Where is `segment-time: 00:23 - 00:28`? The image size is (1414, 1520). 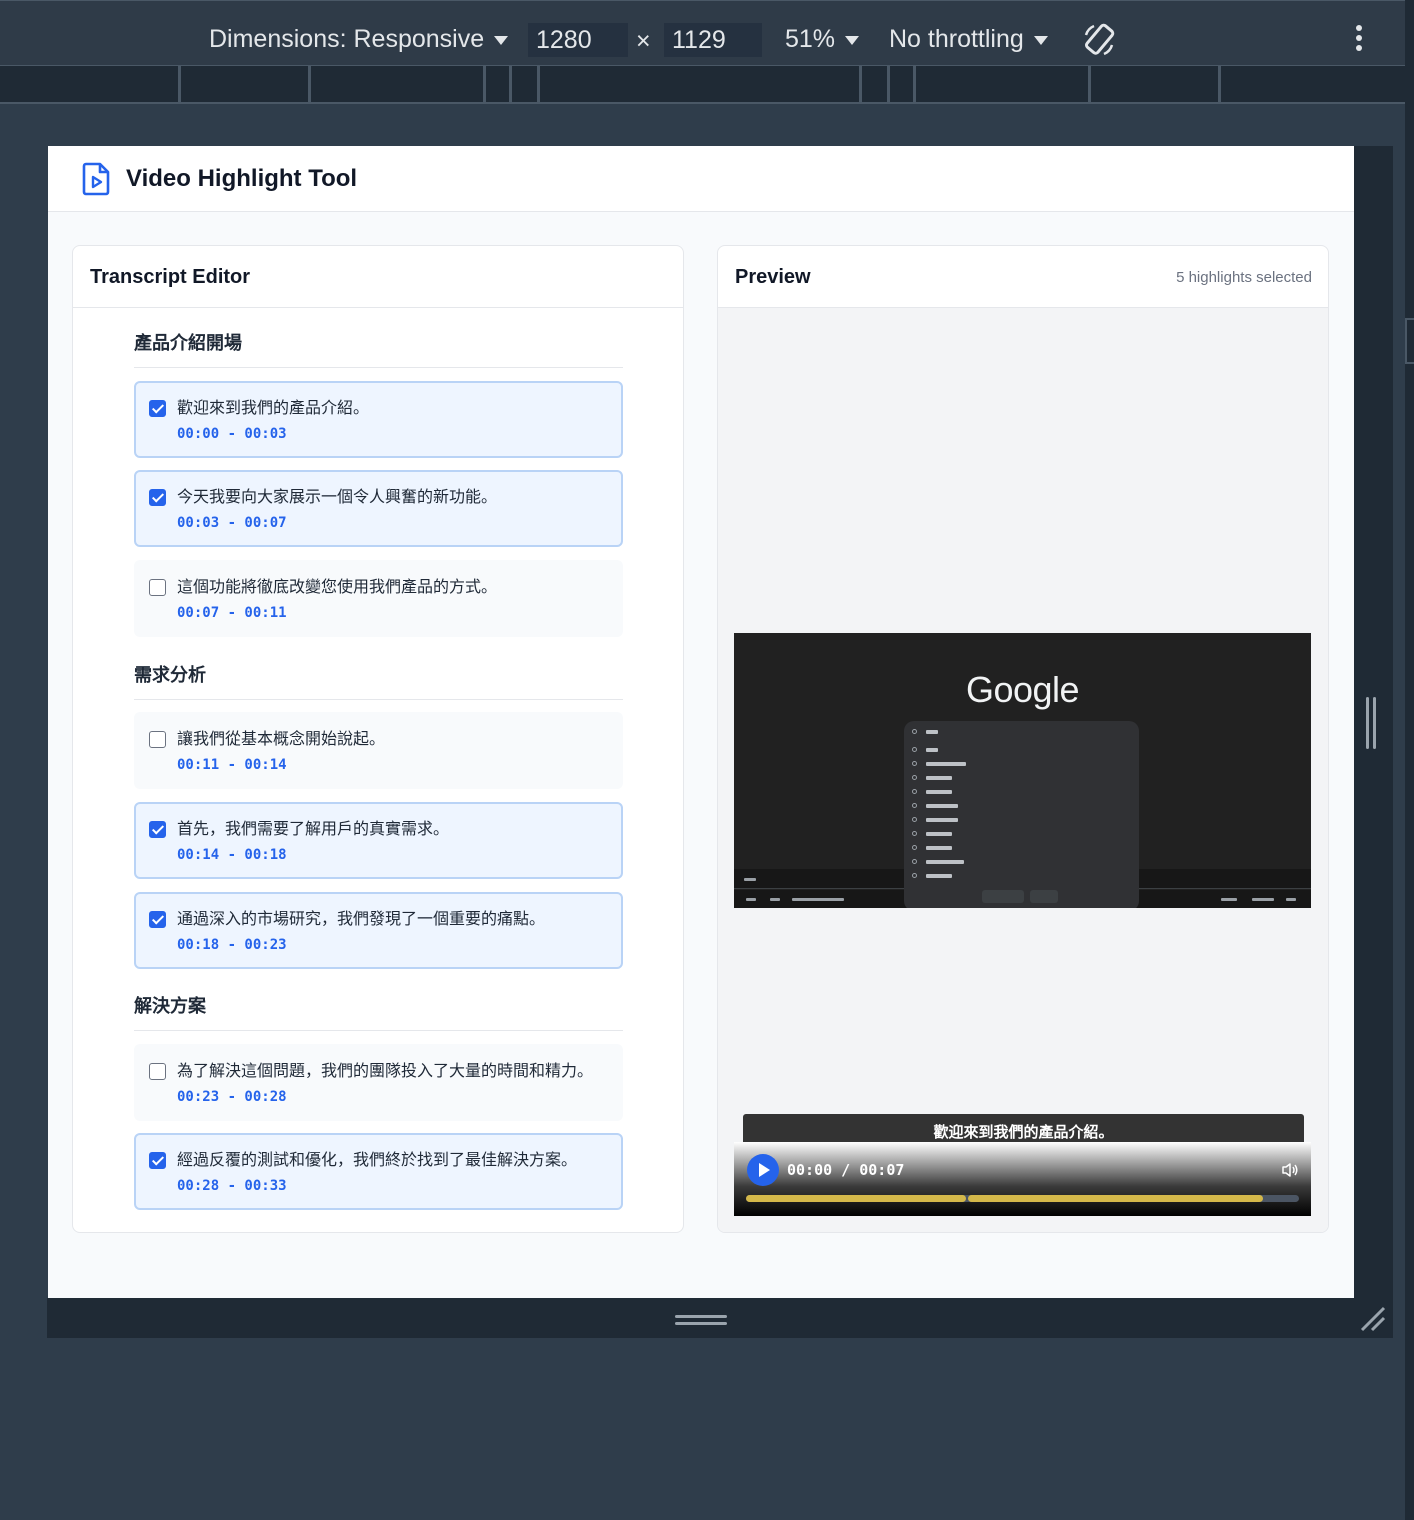 segment-time: 00:23 - 00:28 is located at coordinates (232, 1097).